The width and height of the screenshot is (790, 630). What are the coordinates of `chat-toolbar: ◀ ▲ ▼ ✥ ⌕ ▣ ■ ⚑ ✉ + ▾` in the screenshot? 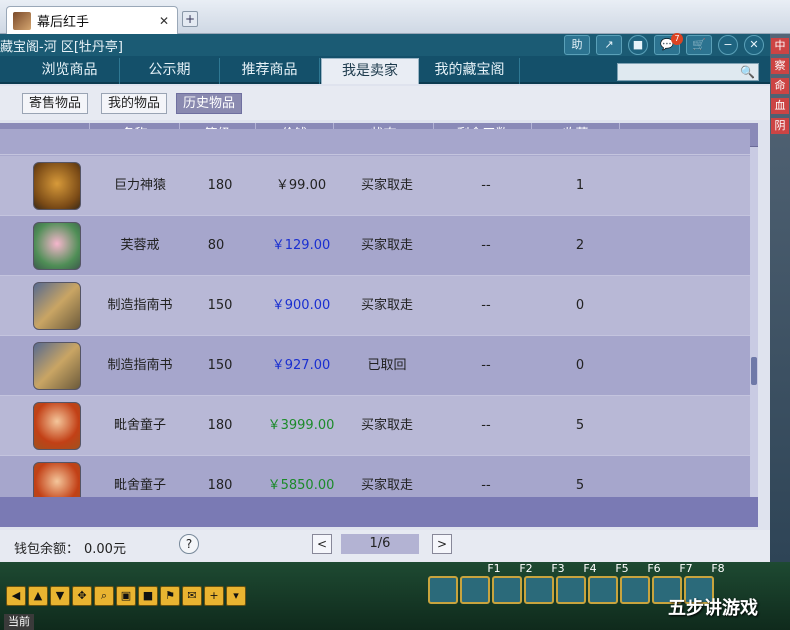 It's located at (126, 596).